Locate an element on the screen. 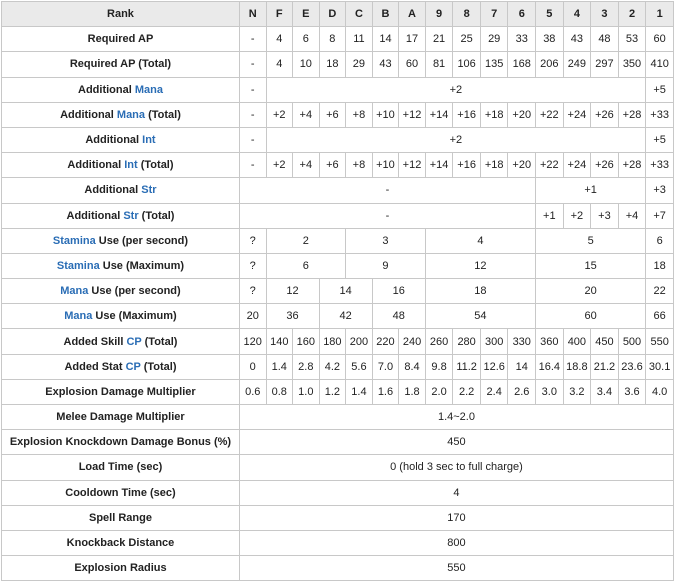 The width and height of the screenshot is (676, 587). value-cell: 0.6 is located at coordinates (252, 392).